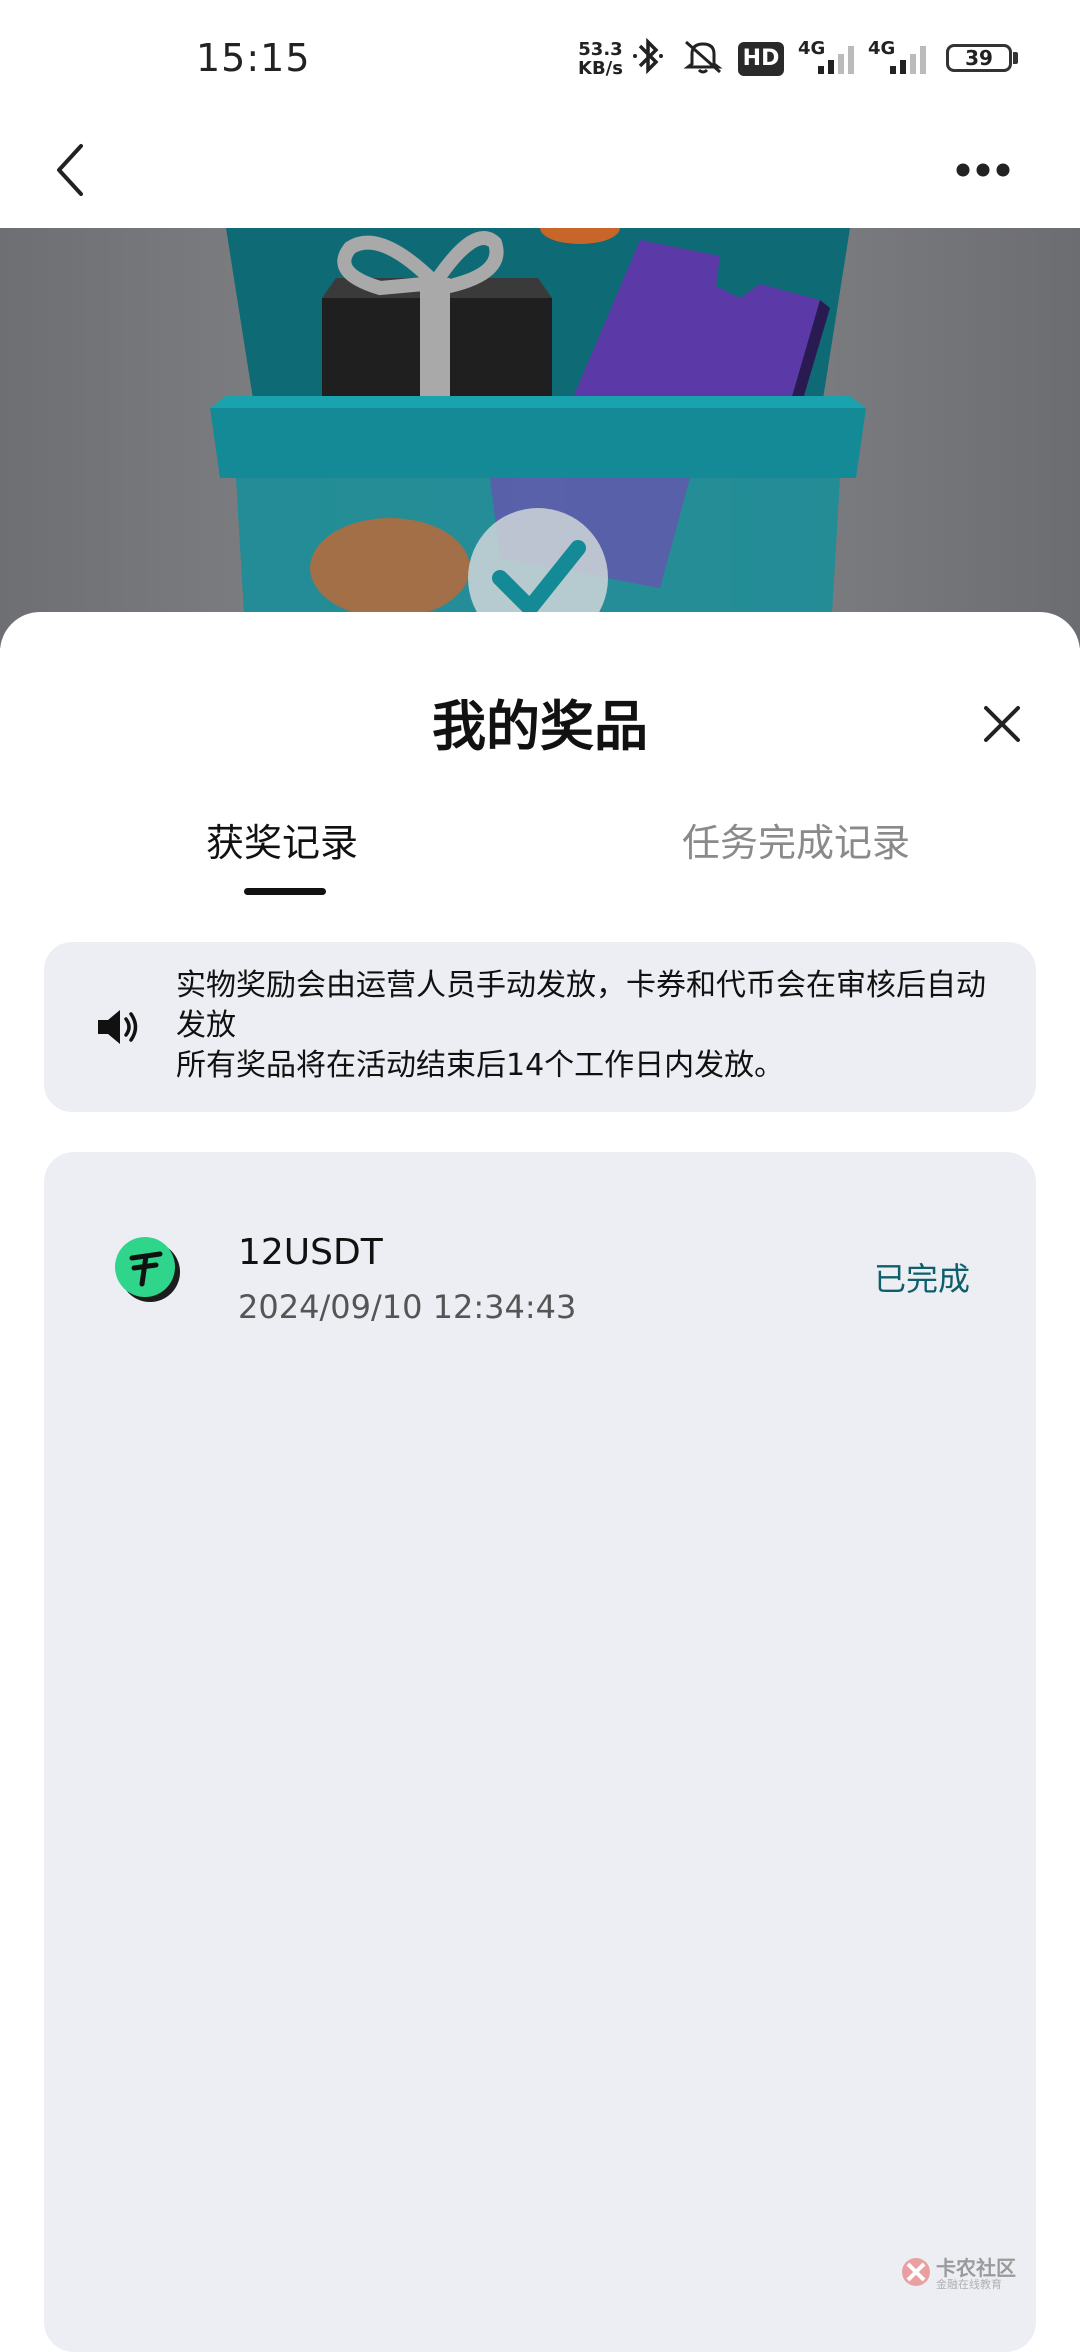 This screenshot has width=1080, height=2352. Describe the element at coordinates (581, 1005) in the screenshot. I see `notice-line-1: 实物奖励会由运营人员手动发放，卡券和代币会在审核后自动发放` at that location.